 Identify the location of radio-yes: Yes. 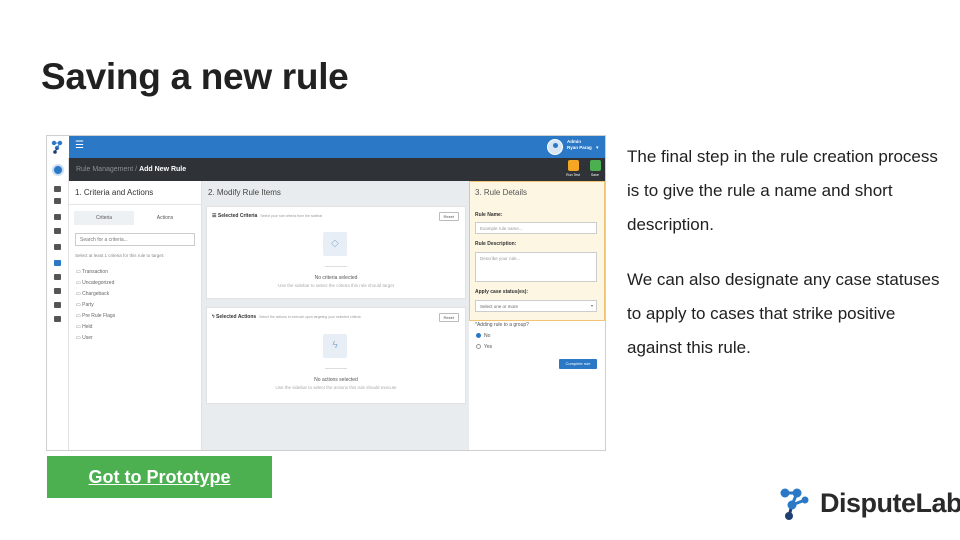
(484, 347).